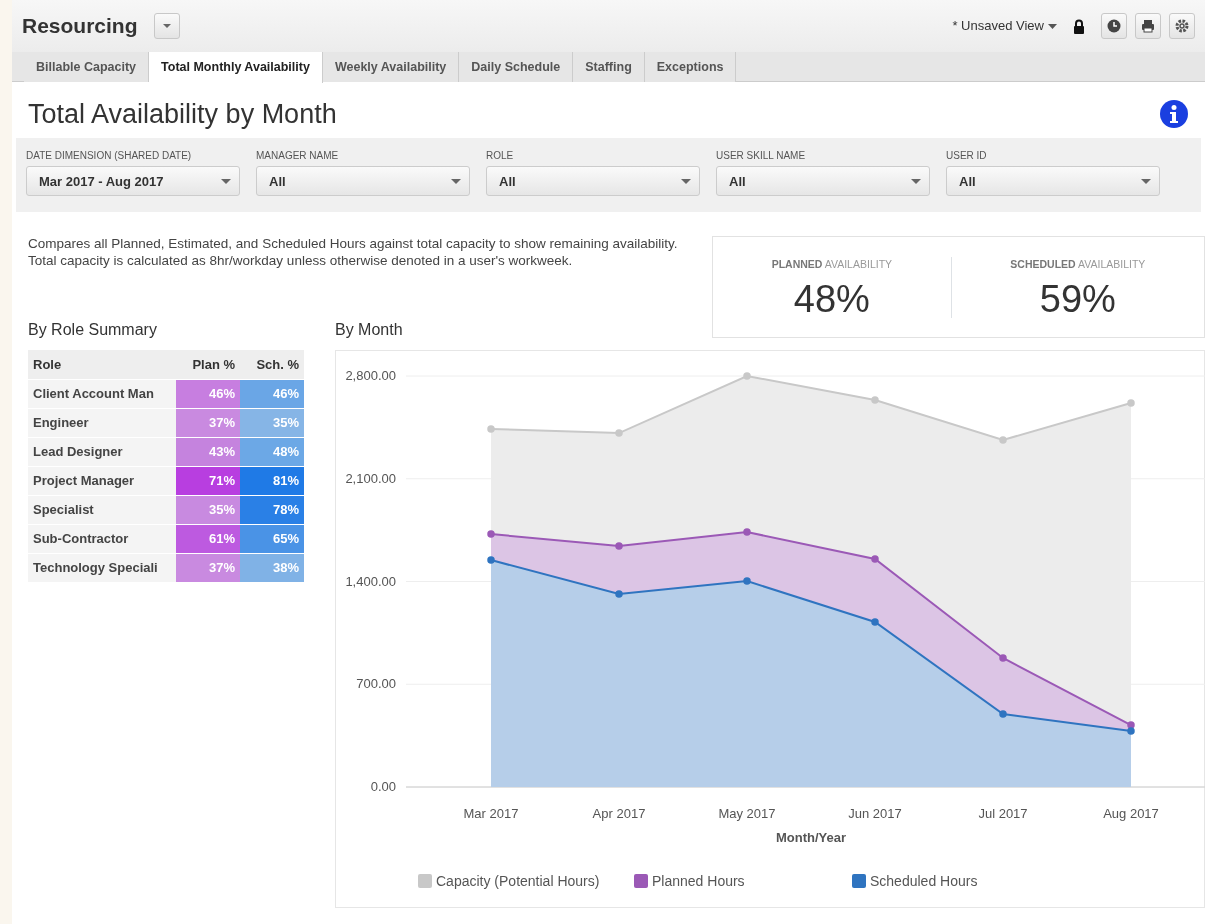  What do you see at coordinates (272, 568) in the screenshot?
I see `percent-cell: 38%` at bounding box center [272, 568].